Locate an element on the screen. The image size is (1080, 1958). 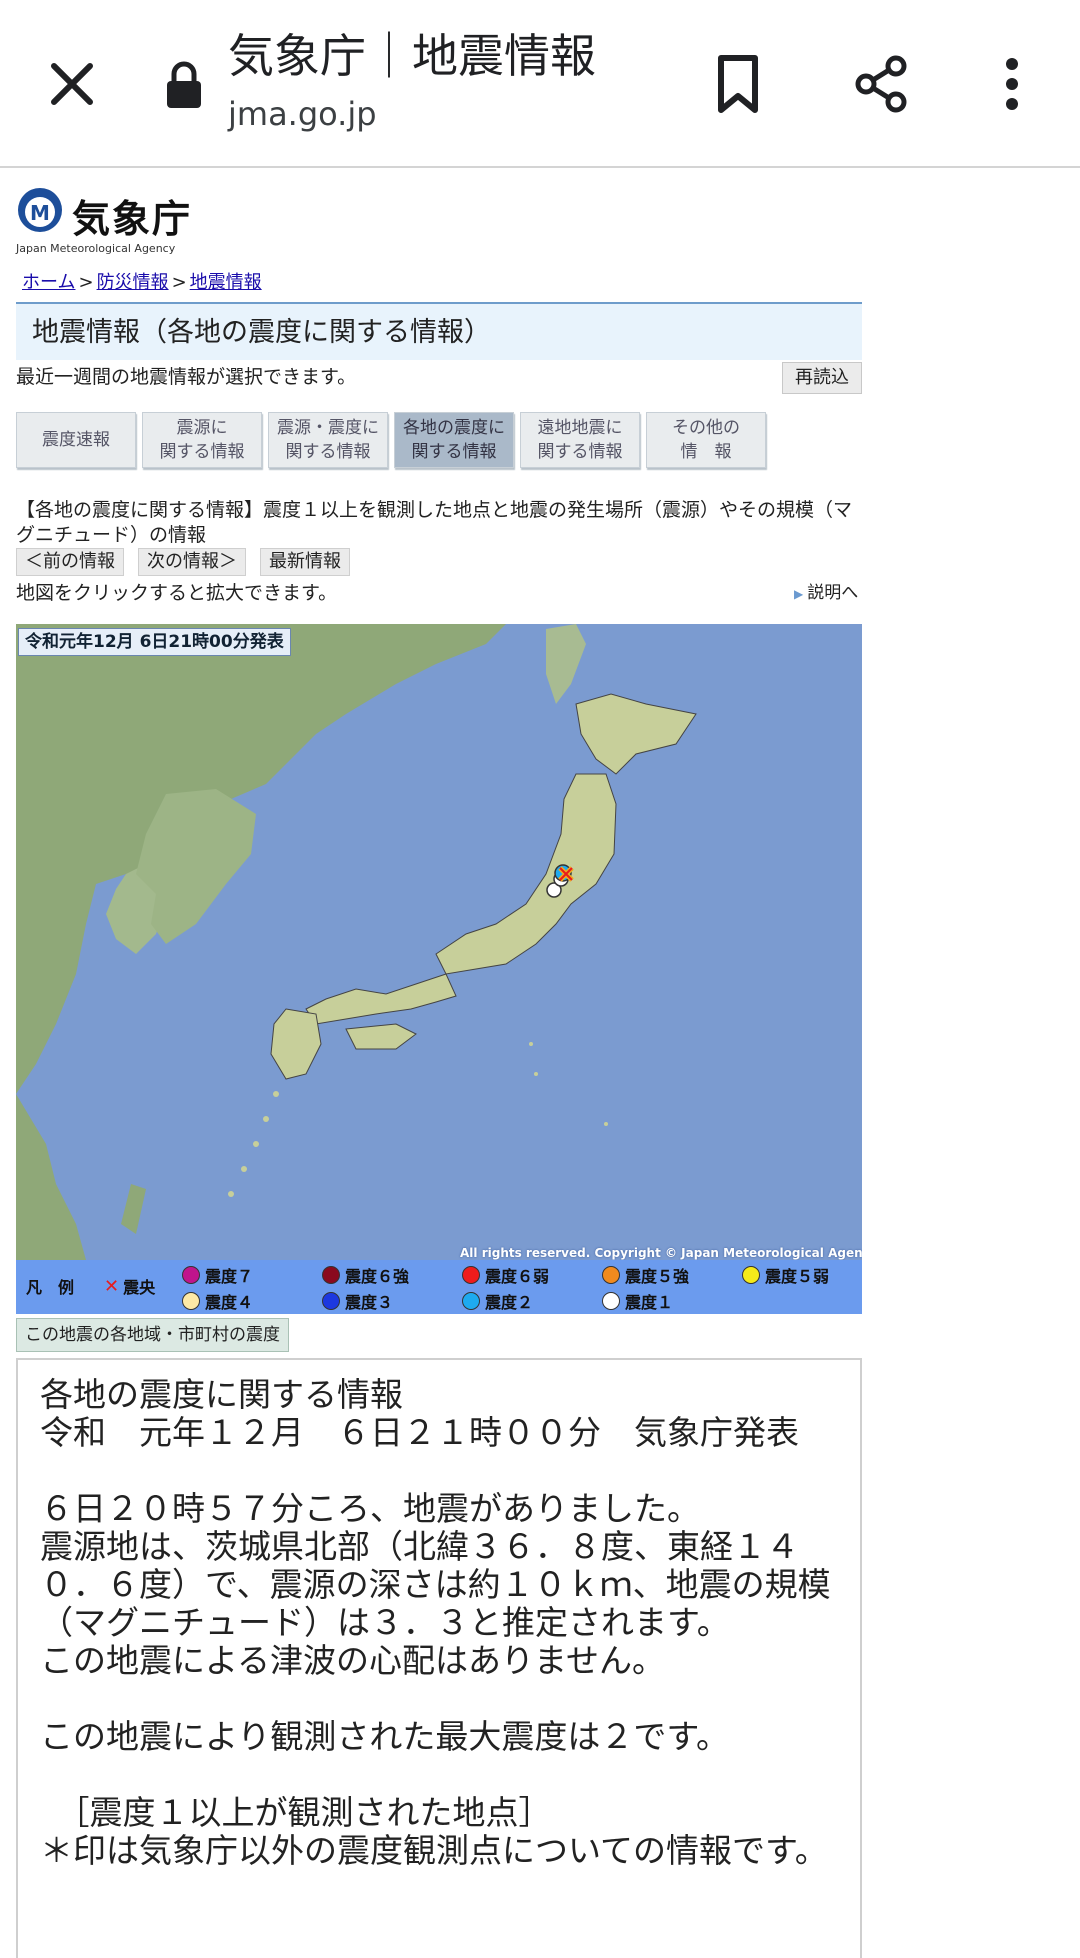
breadcrumb: ホーム > 防災情報 > 地震情報 is located at coordinates (142, 282).